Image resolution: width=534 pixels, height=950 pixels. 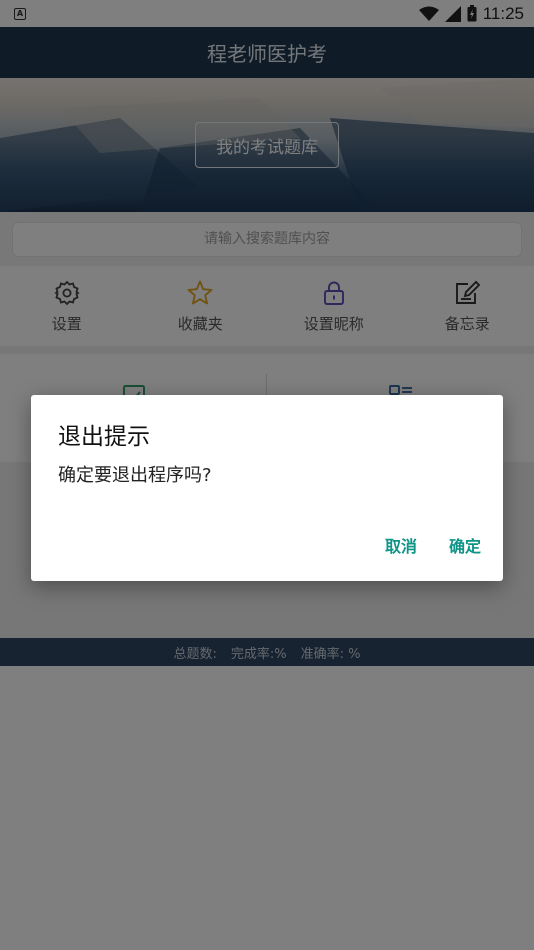 What do you see at coordinates (135, 475) in the screenshot?
I see `dialog-message: 确定要退出程序吗?` at bounding box center [135, 475].